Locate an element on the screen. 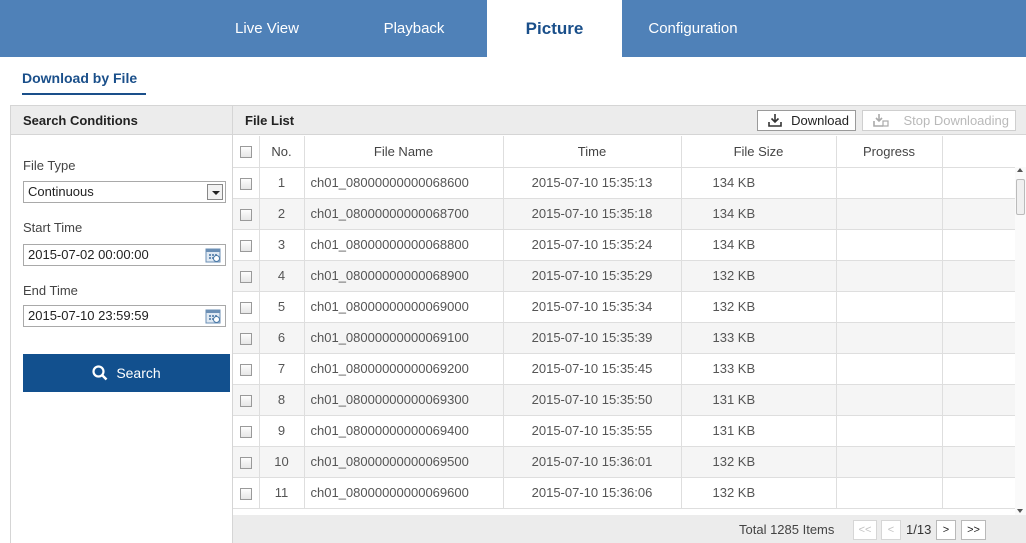  file-name: ch01_08000000000069300 is located at coordinates (404, 400).